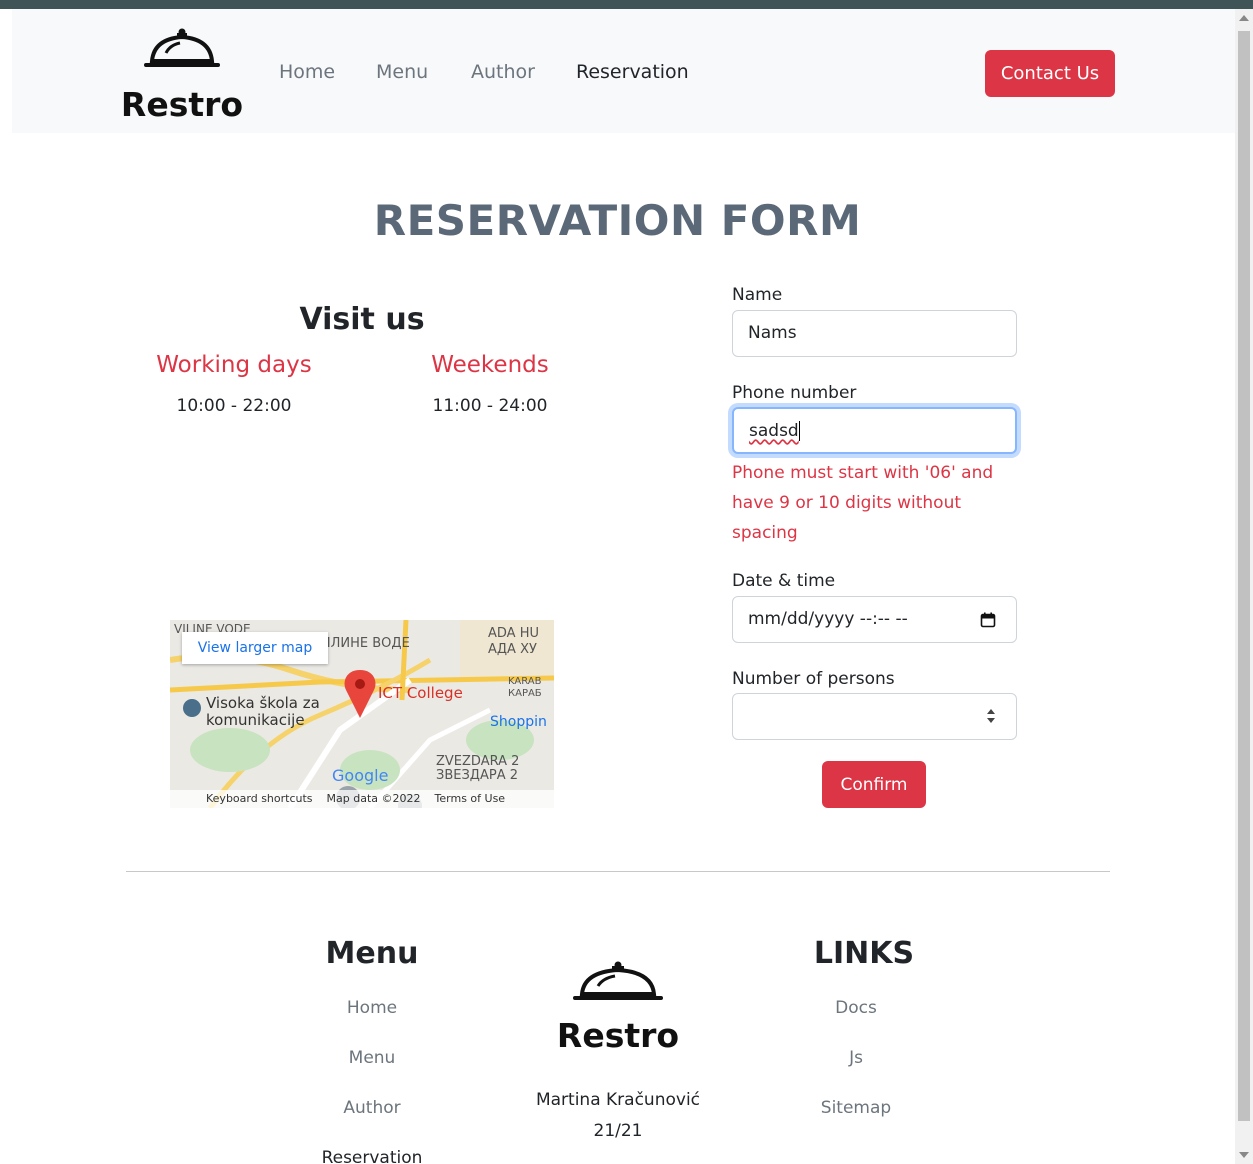 Image resolution: width=1253 pixels, height=1164 pixels. Describe the element at coordinates (1244, 1155) in the screenshot. I see `scroll-down-arrow` at that location.